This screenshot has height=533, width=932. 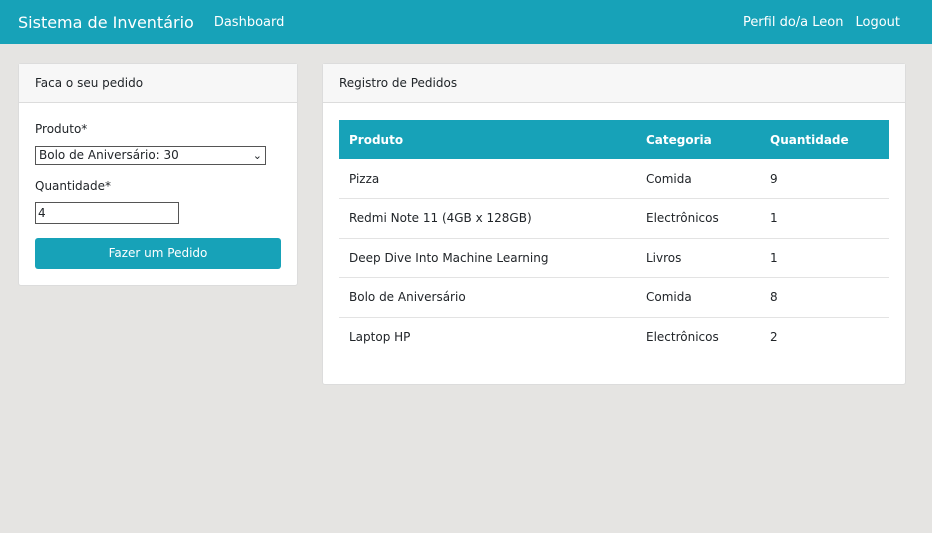 What do you see at coordinates (158, 83) in the screenshot?
I see `order-form-title: Faca o seu pedido` at bounding box center [158, 83].